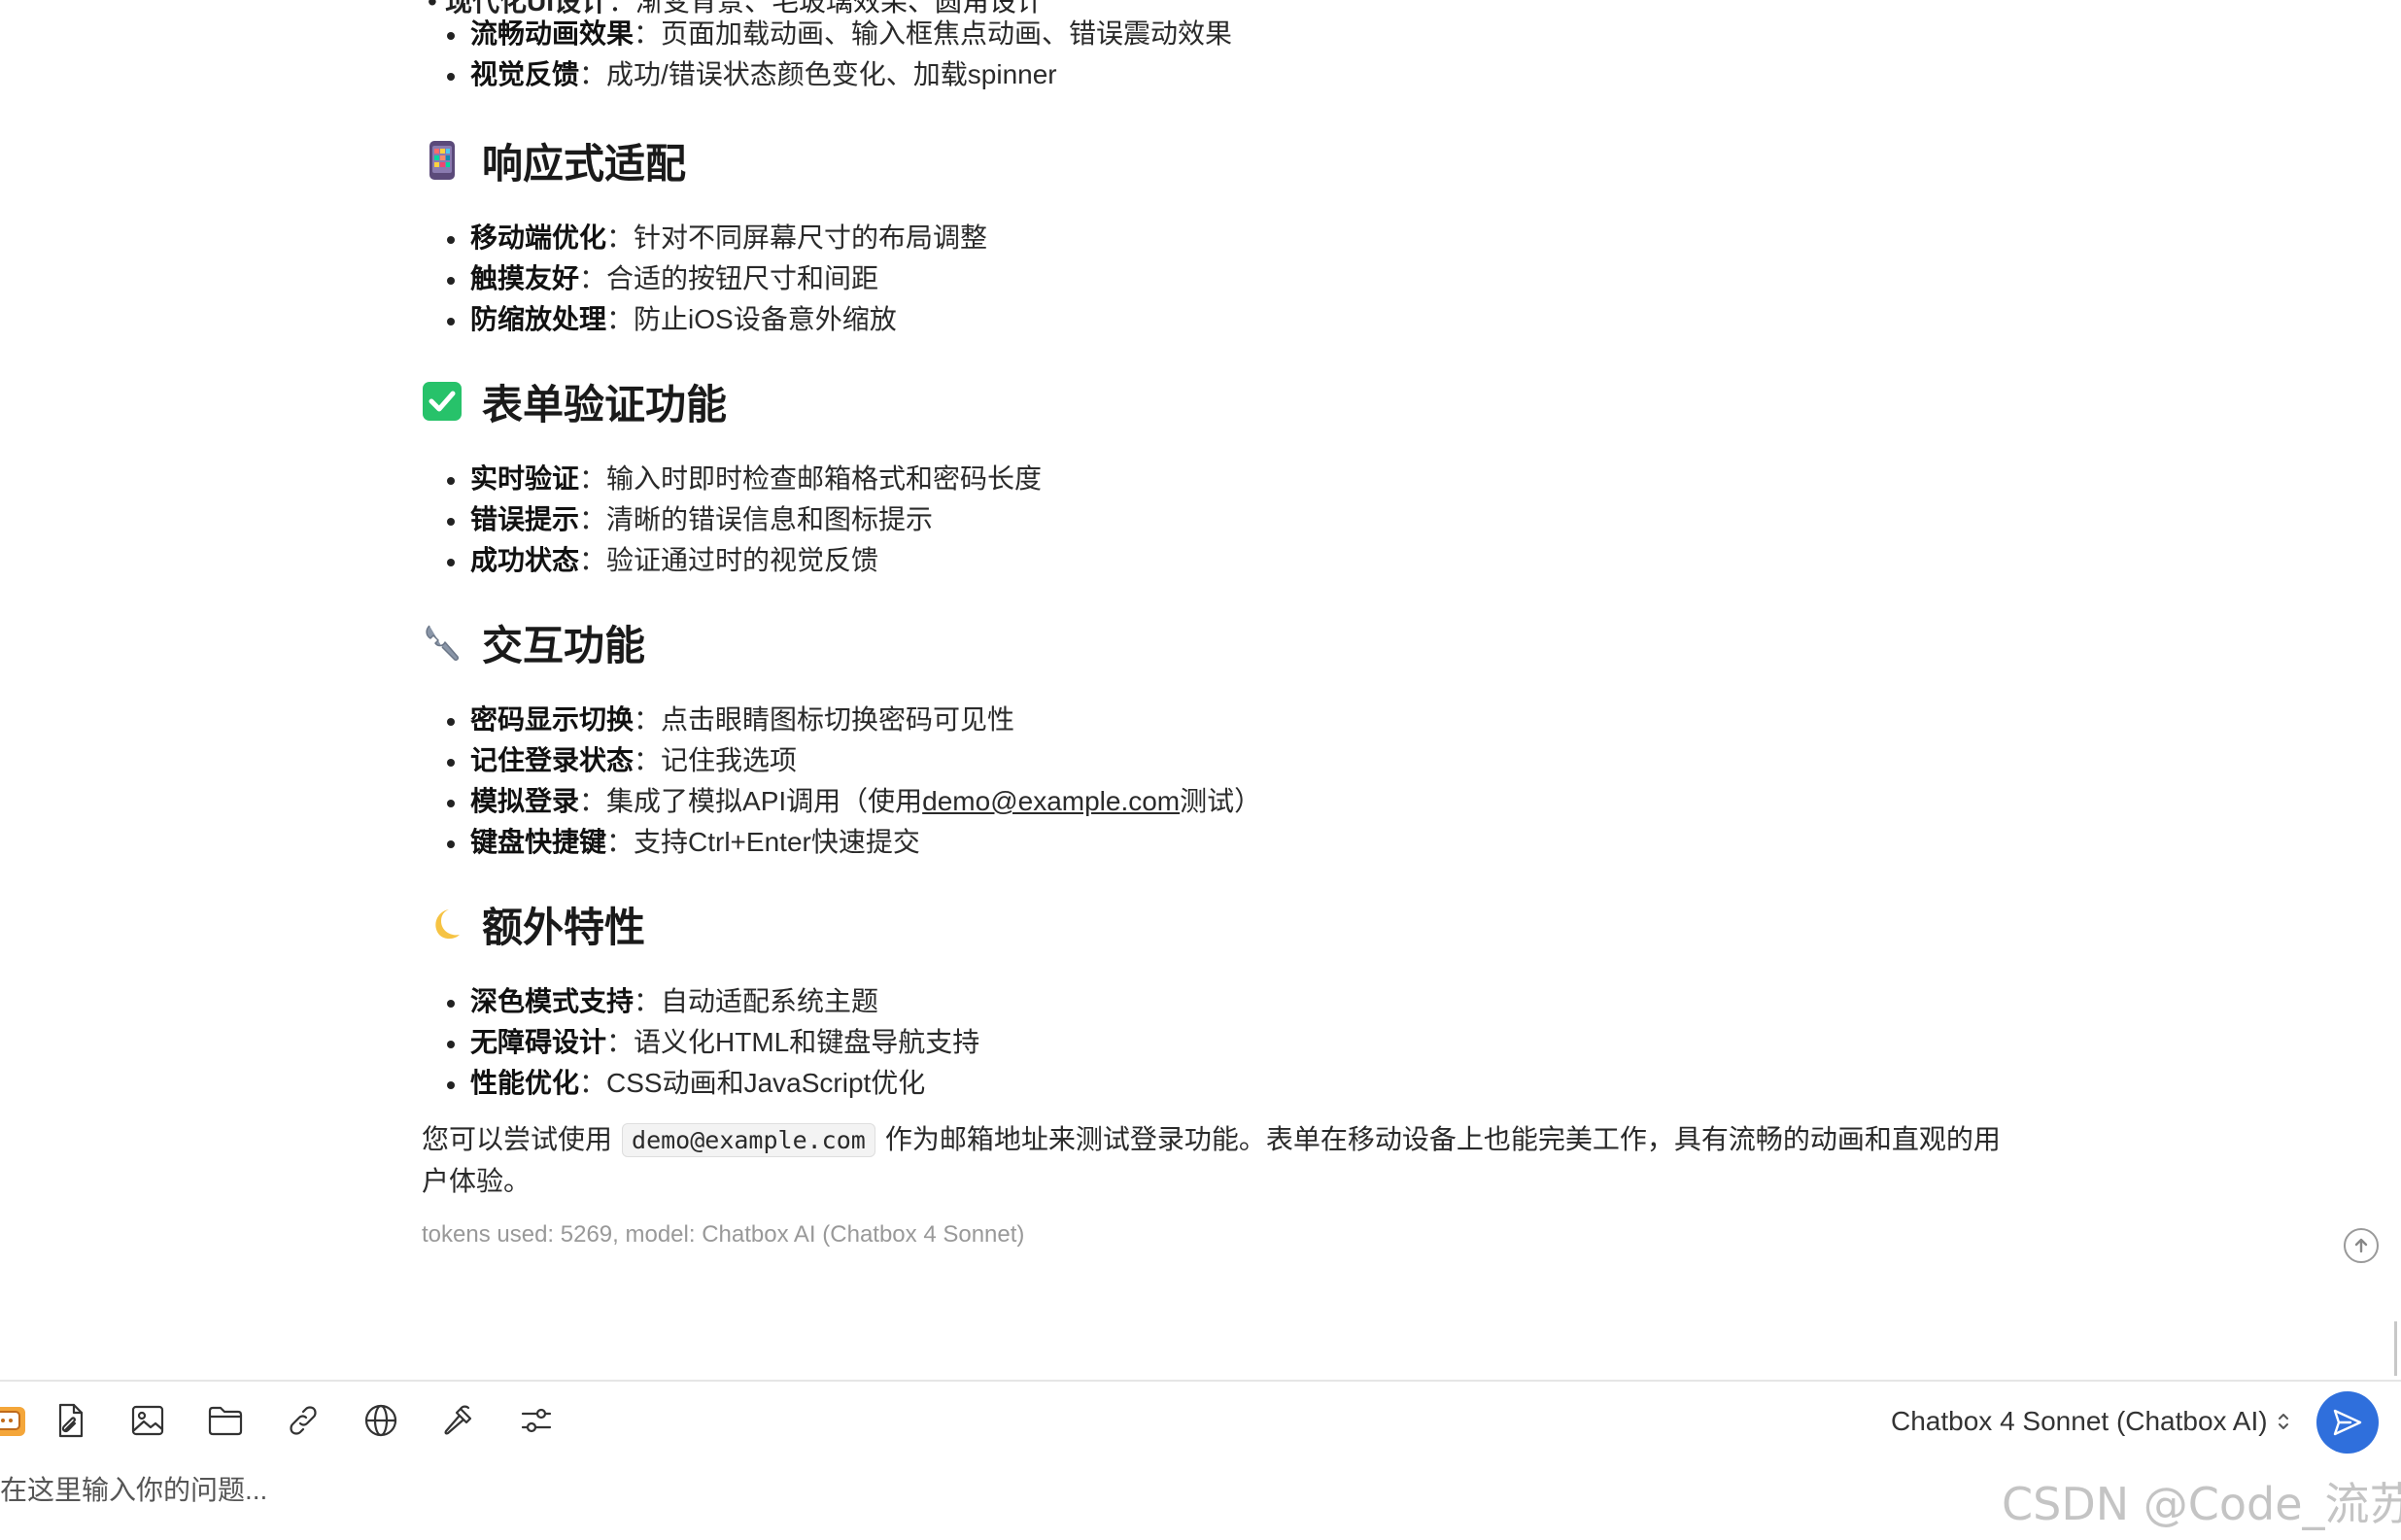 Image resolution: width=2401 pixels, height=1540 pixels. Describe the element at coordinates (2080, 1421) in the screenshot. I see `model-label: Chatbox 4 Sonnet (Chatbox AI)` at that location.